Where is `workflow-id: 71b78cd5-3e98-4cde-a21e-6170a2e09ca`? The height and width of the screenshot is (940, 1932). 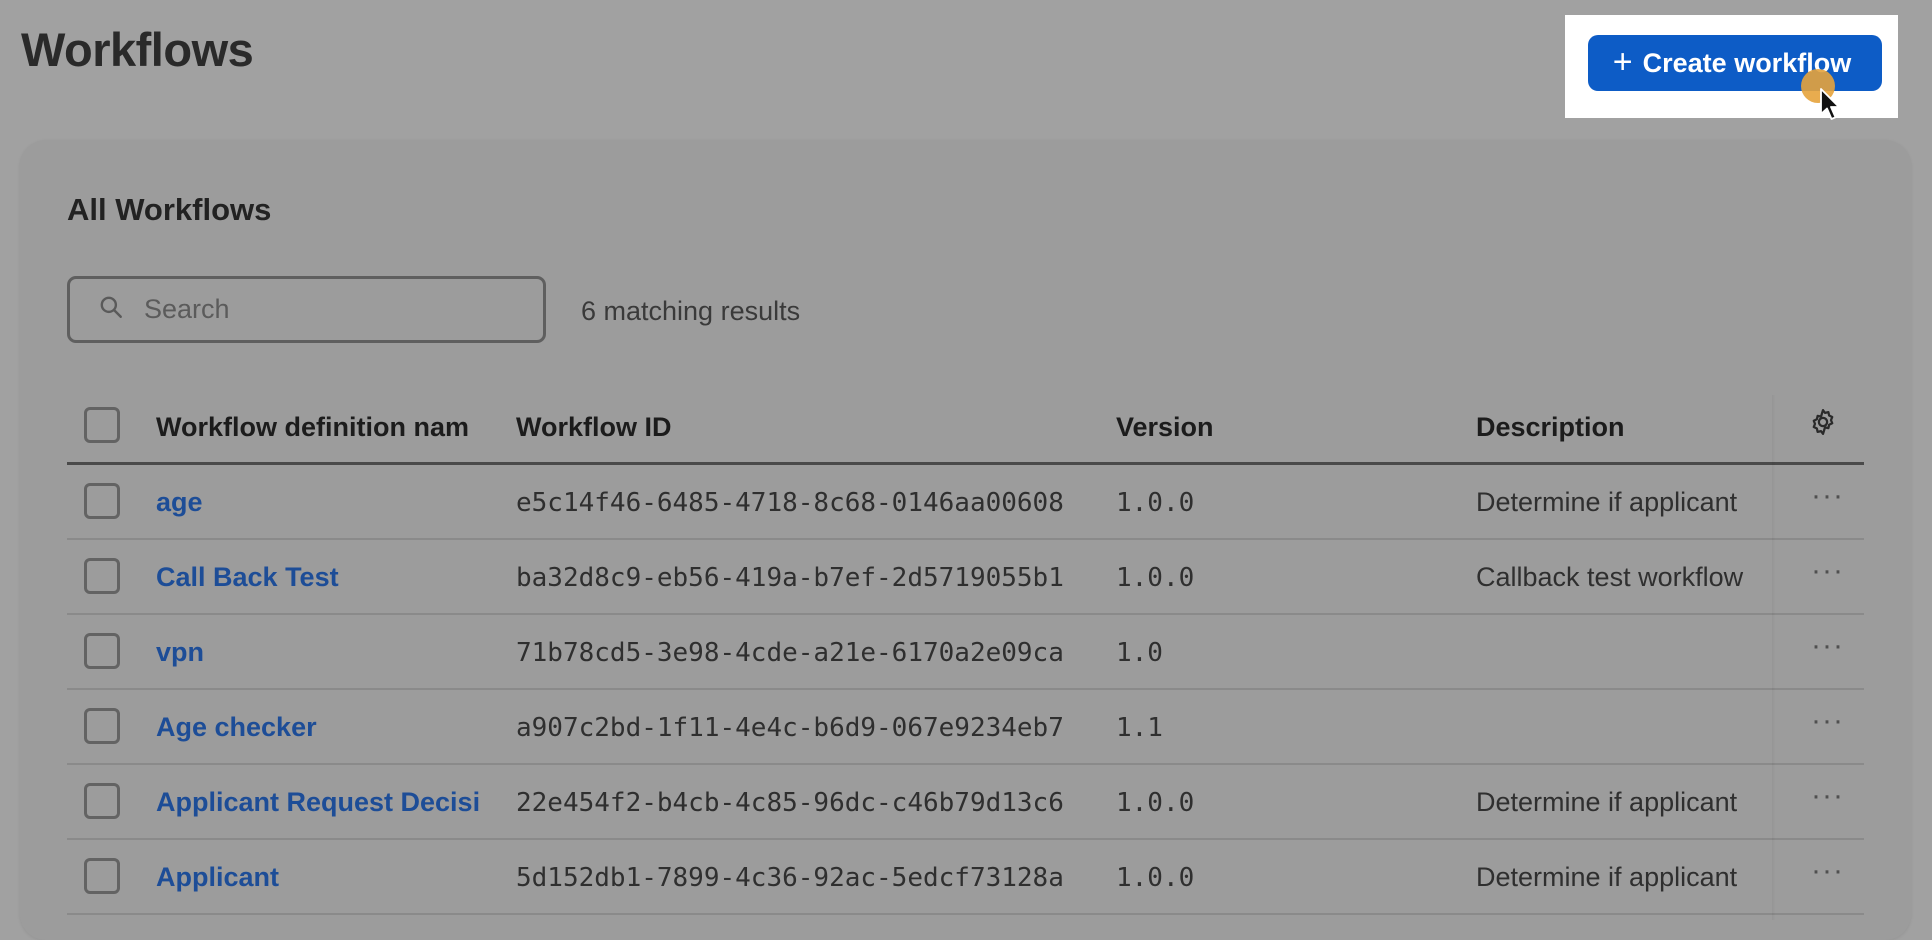
workflow-id: 71b78cd5-3e98-4cde-a21e-6170a2e09ca is located at coordinates (790, 653).